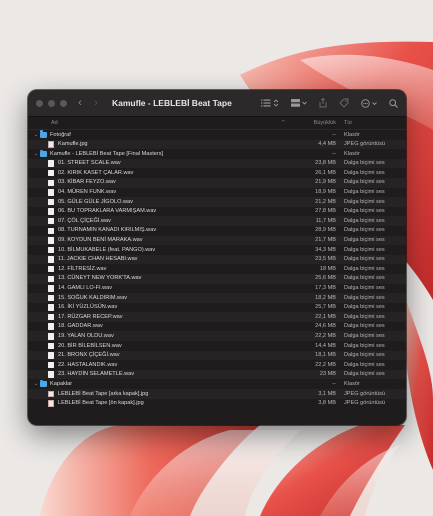 The height and width of the screenshot is (516, 433). What do you see at coordinates (329, 103) in the screenshot?
I see `toolbar-icons` at bounding box center [329, 103].